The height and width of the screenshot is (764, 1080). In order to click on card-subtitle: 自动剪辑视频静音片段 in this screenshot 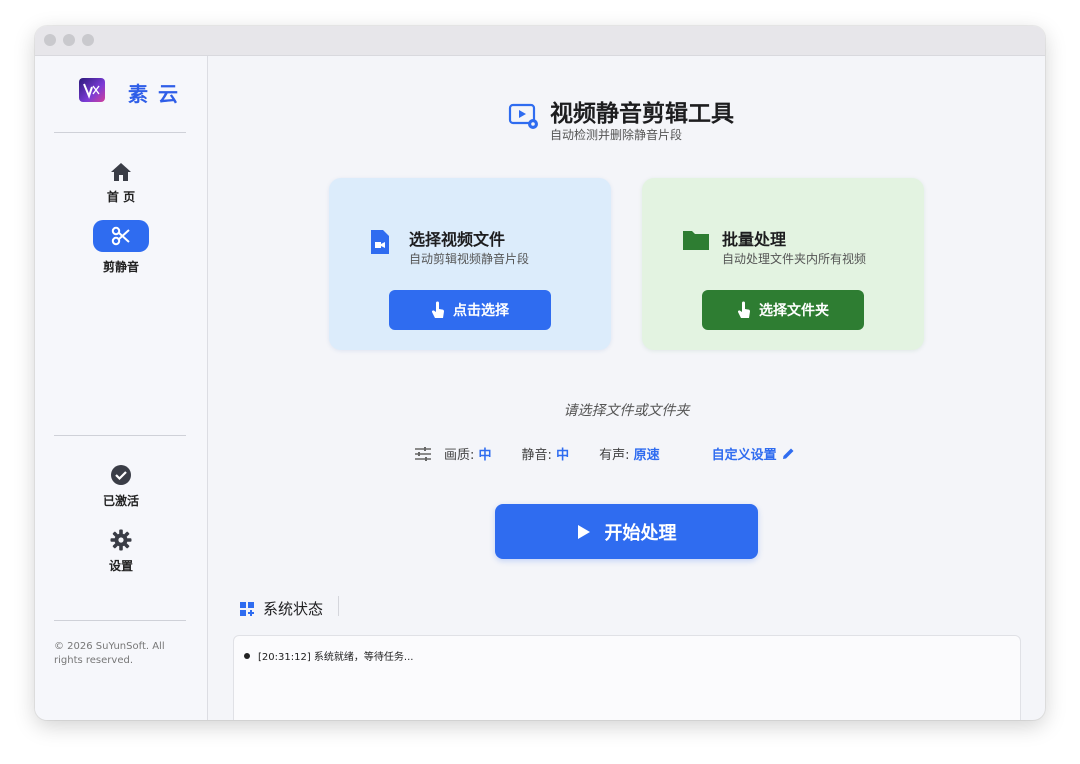, I will do `click(469, 259)`.